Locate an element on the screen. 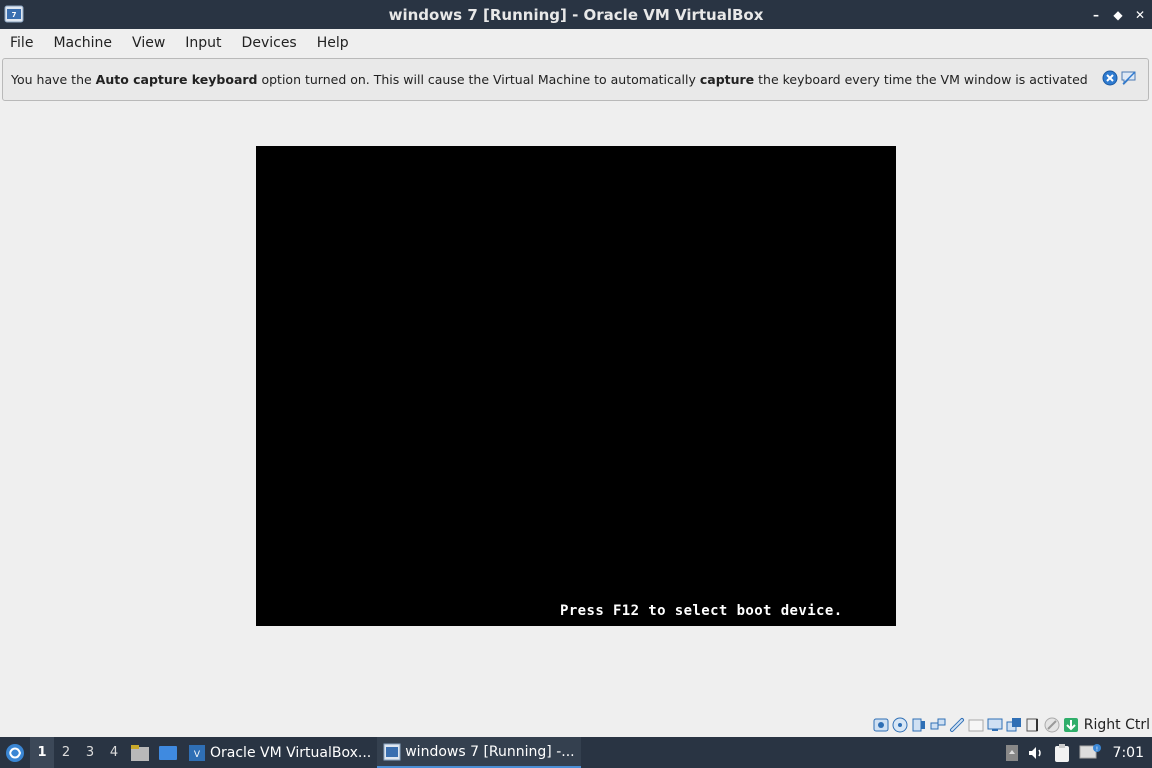 The image size is (1152, 768). vm-window-icon is located at coordinates (392, 751).